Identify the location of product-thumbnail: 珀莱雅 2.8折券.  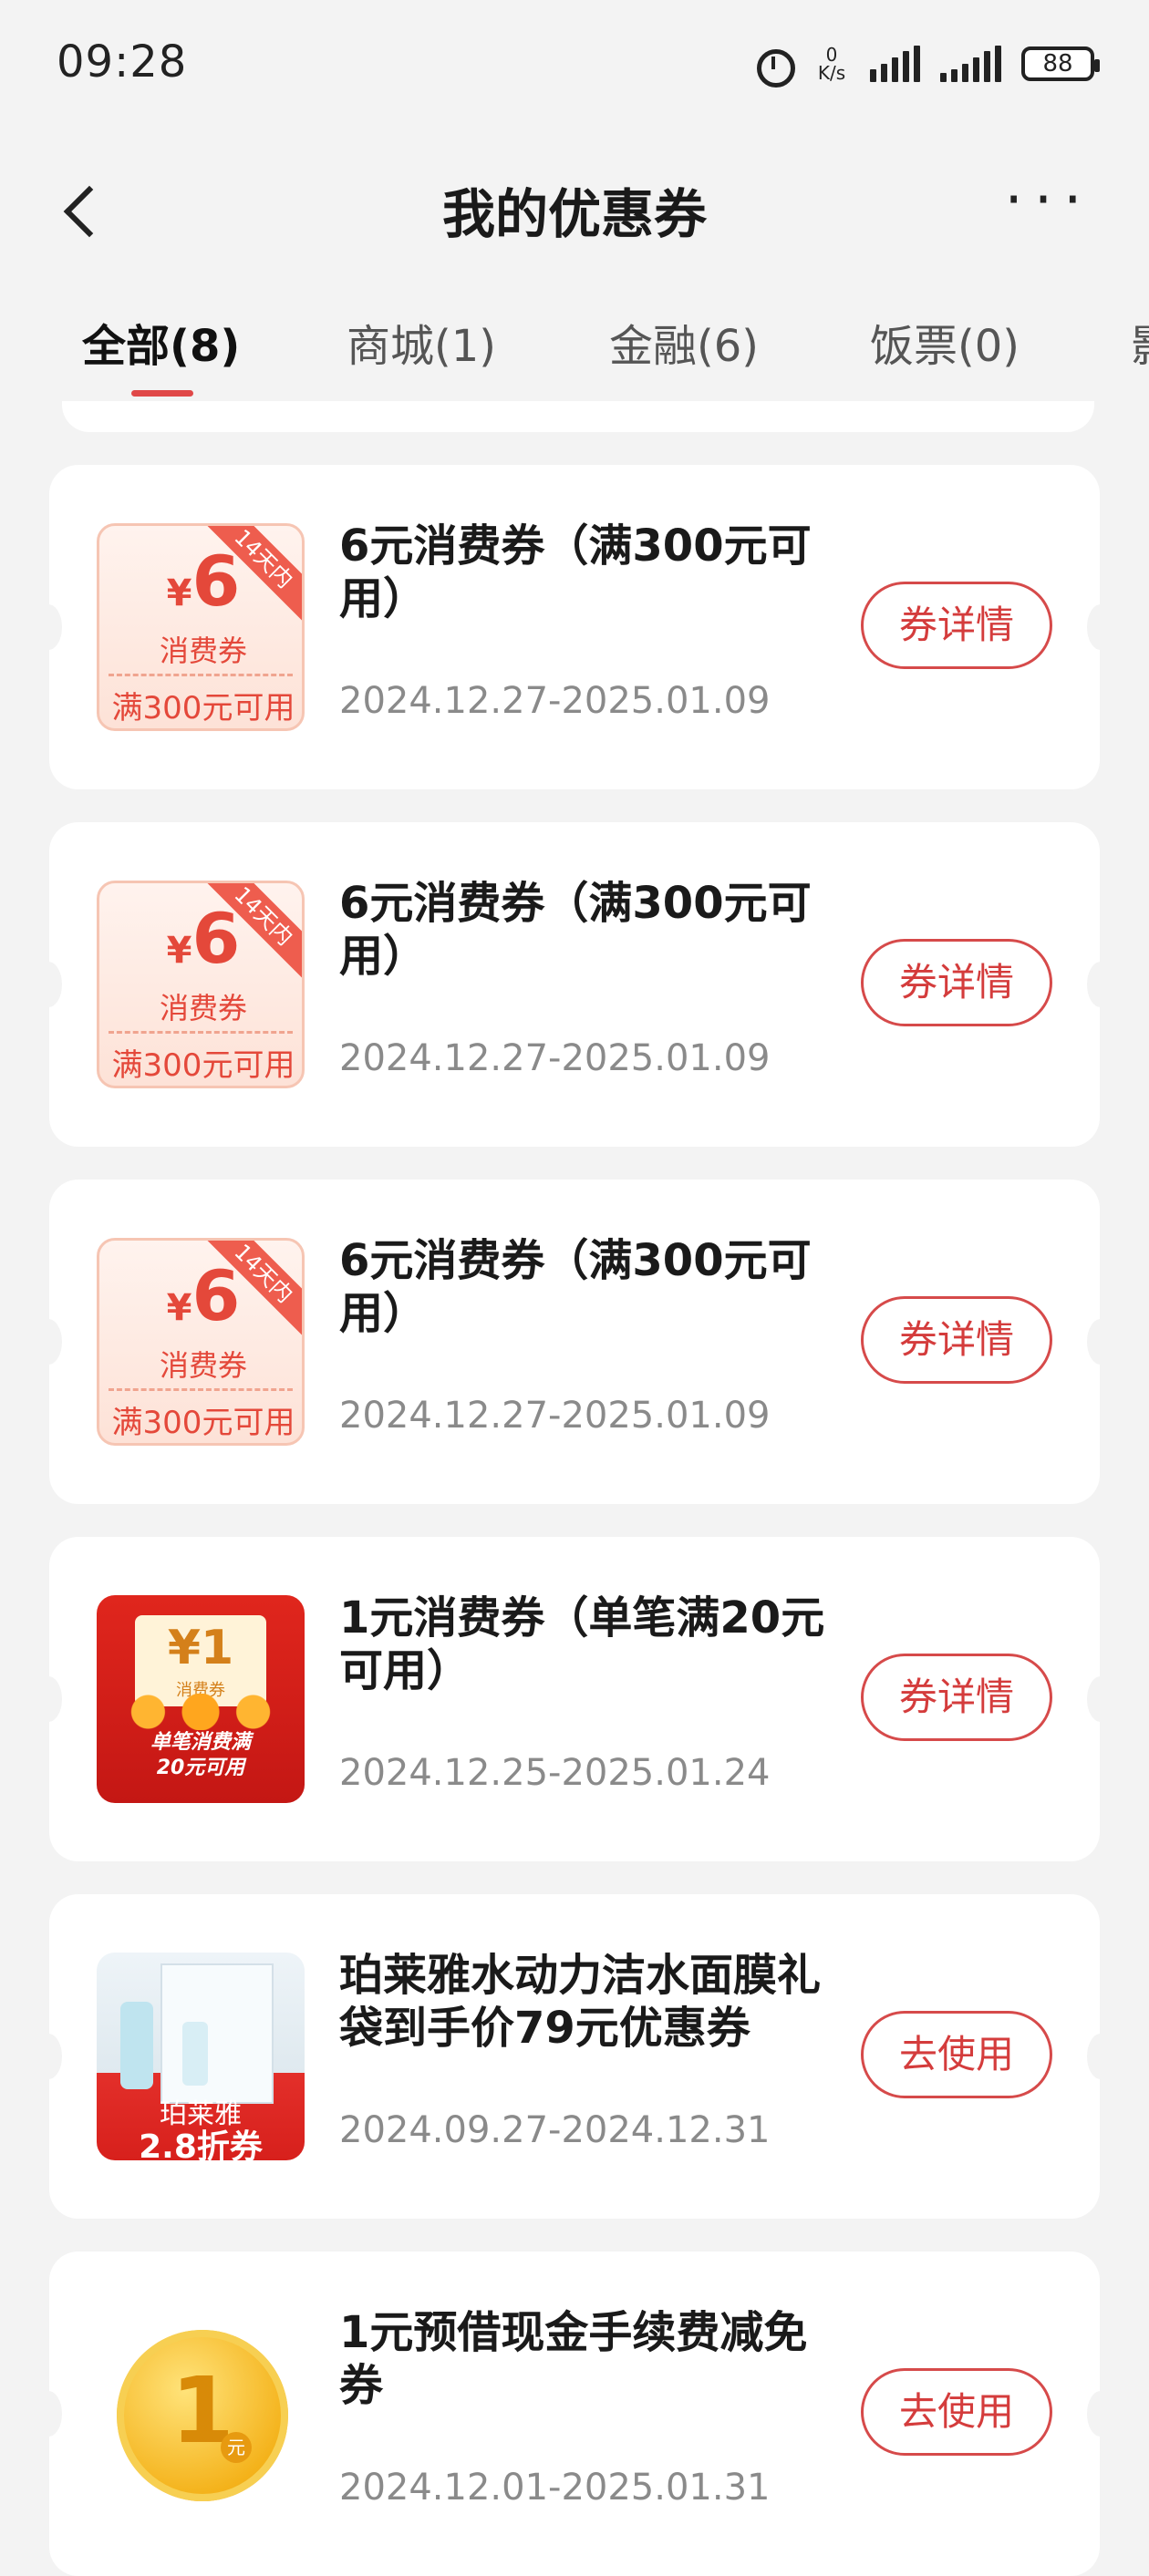
(201, 2056).